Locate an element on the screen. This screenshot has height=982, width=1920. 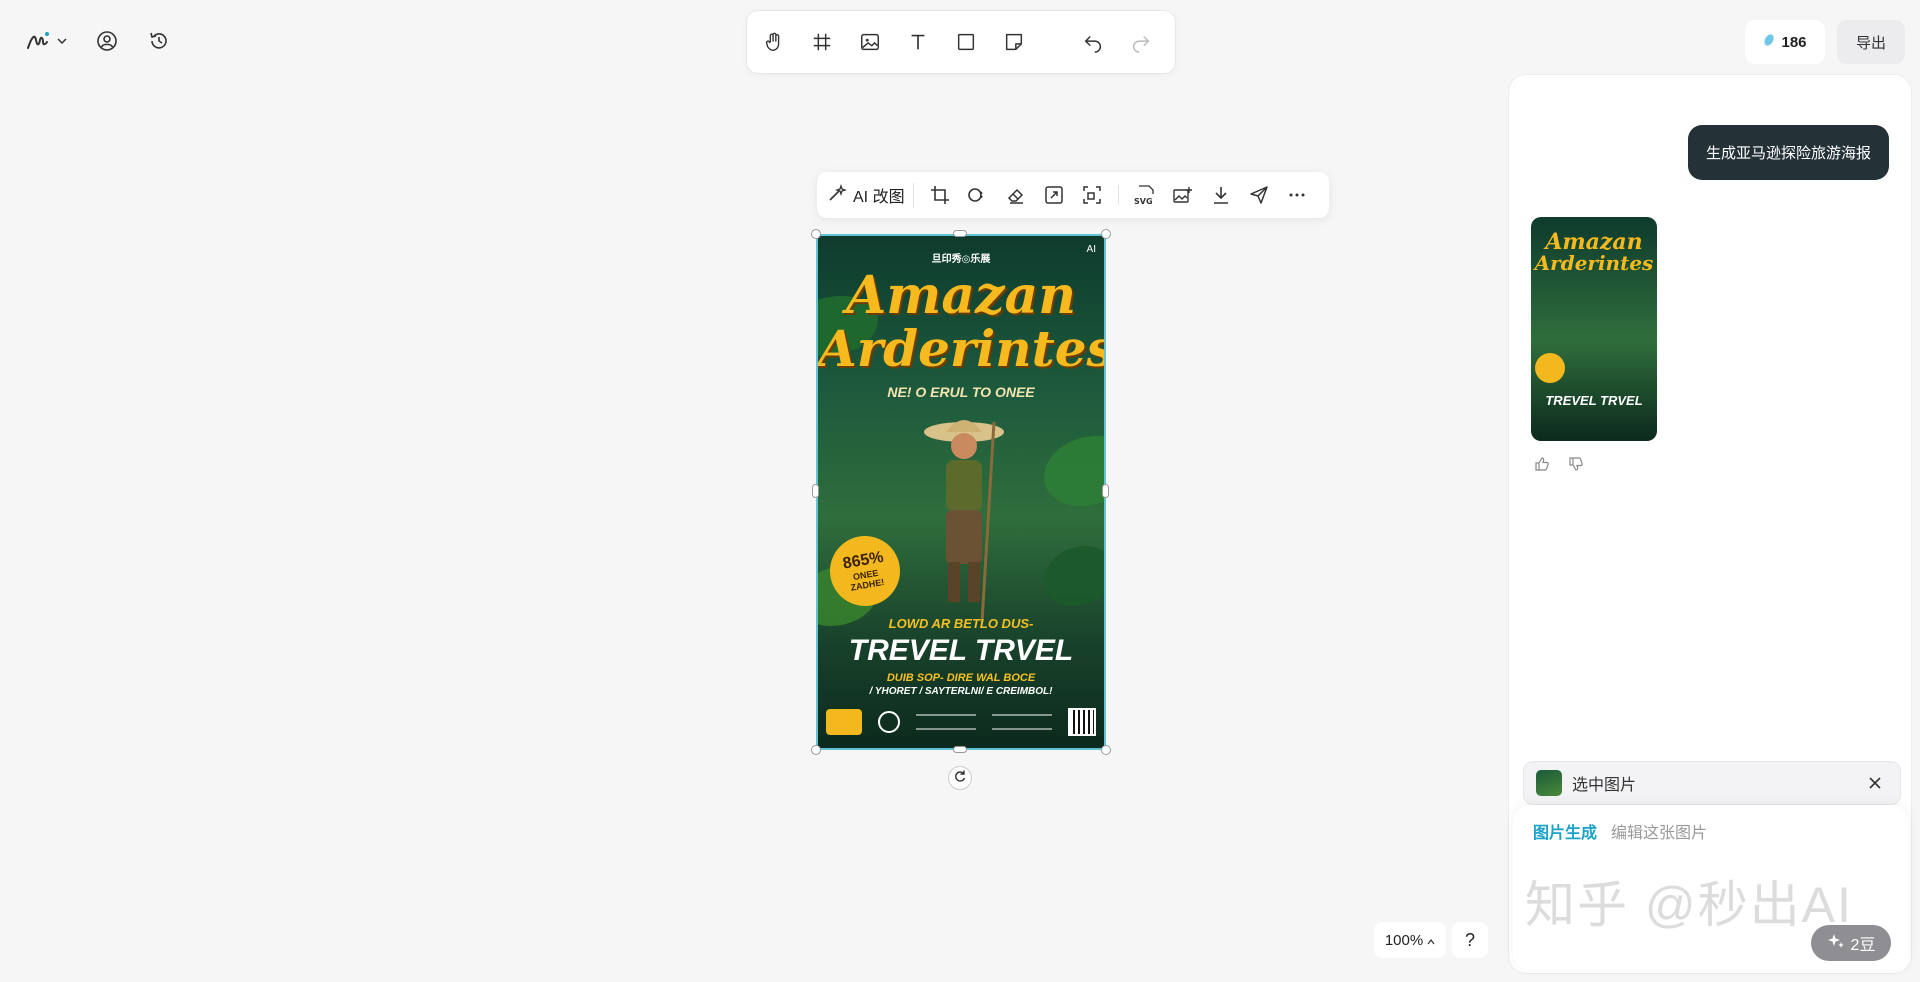
resize-handle-bottom is located at coordinates (960, 749).